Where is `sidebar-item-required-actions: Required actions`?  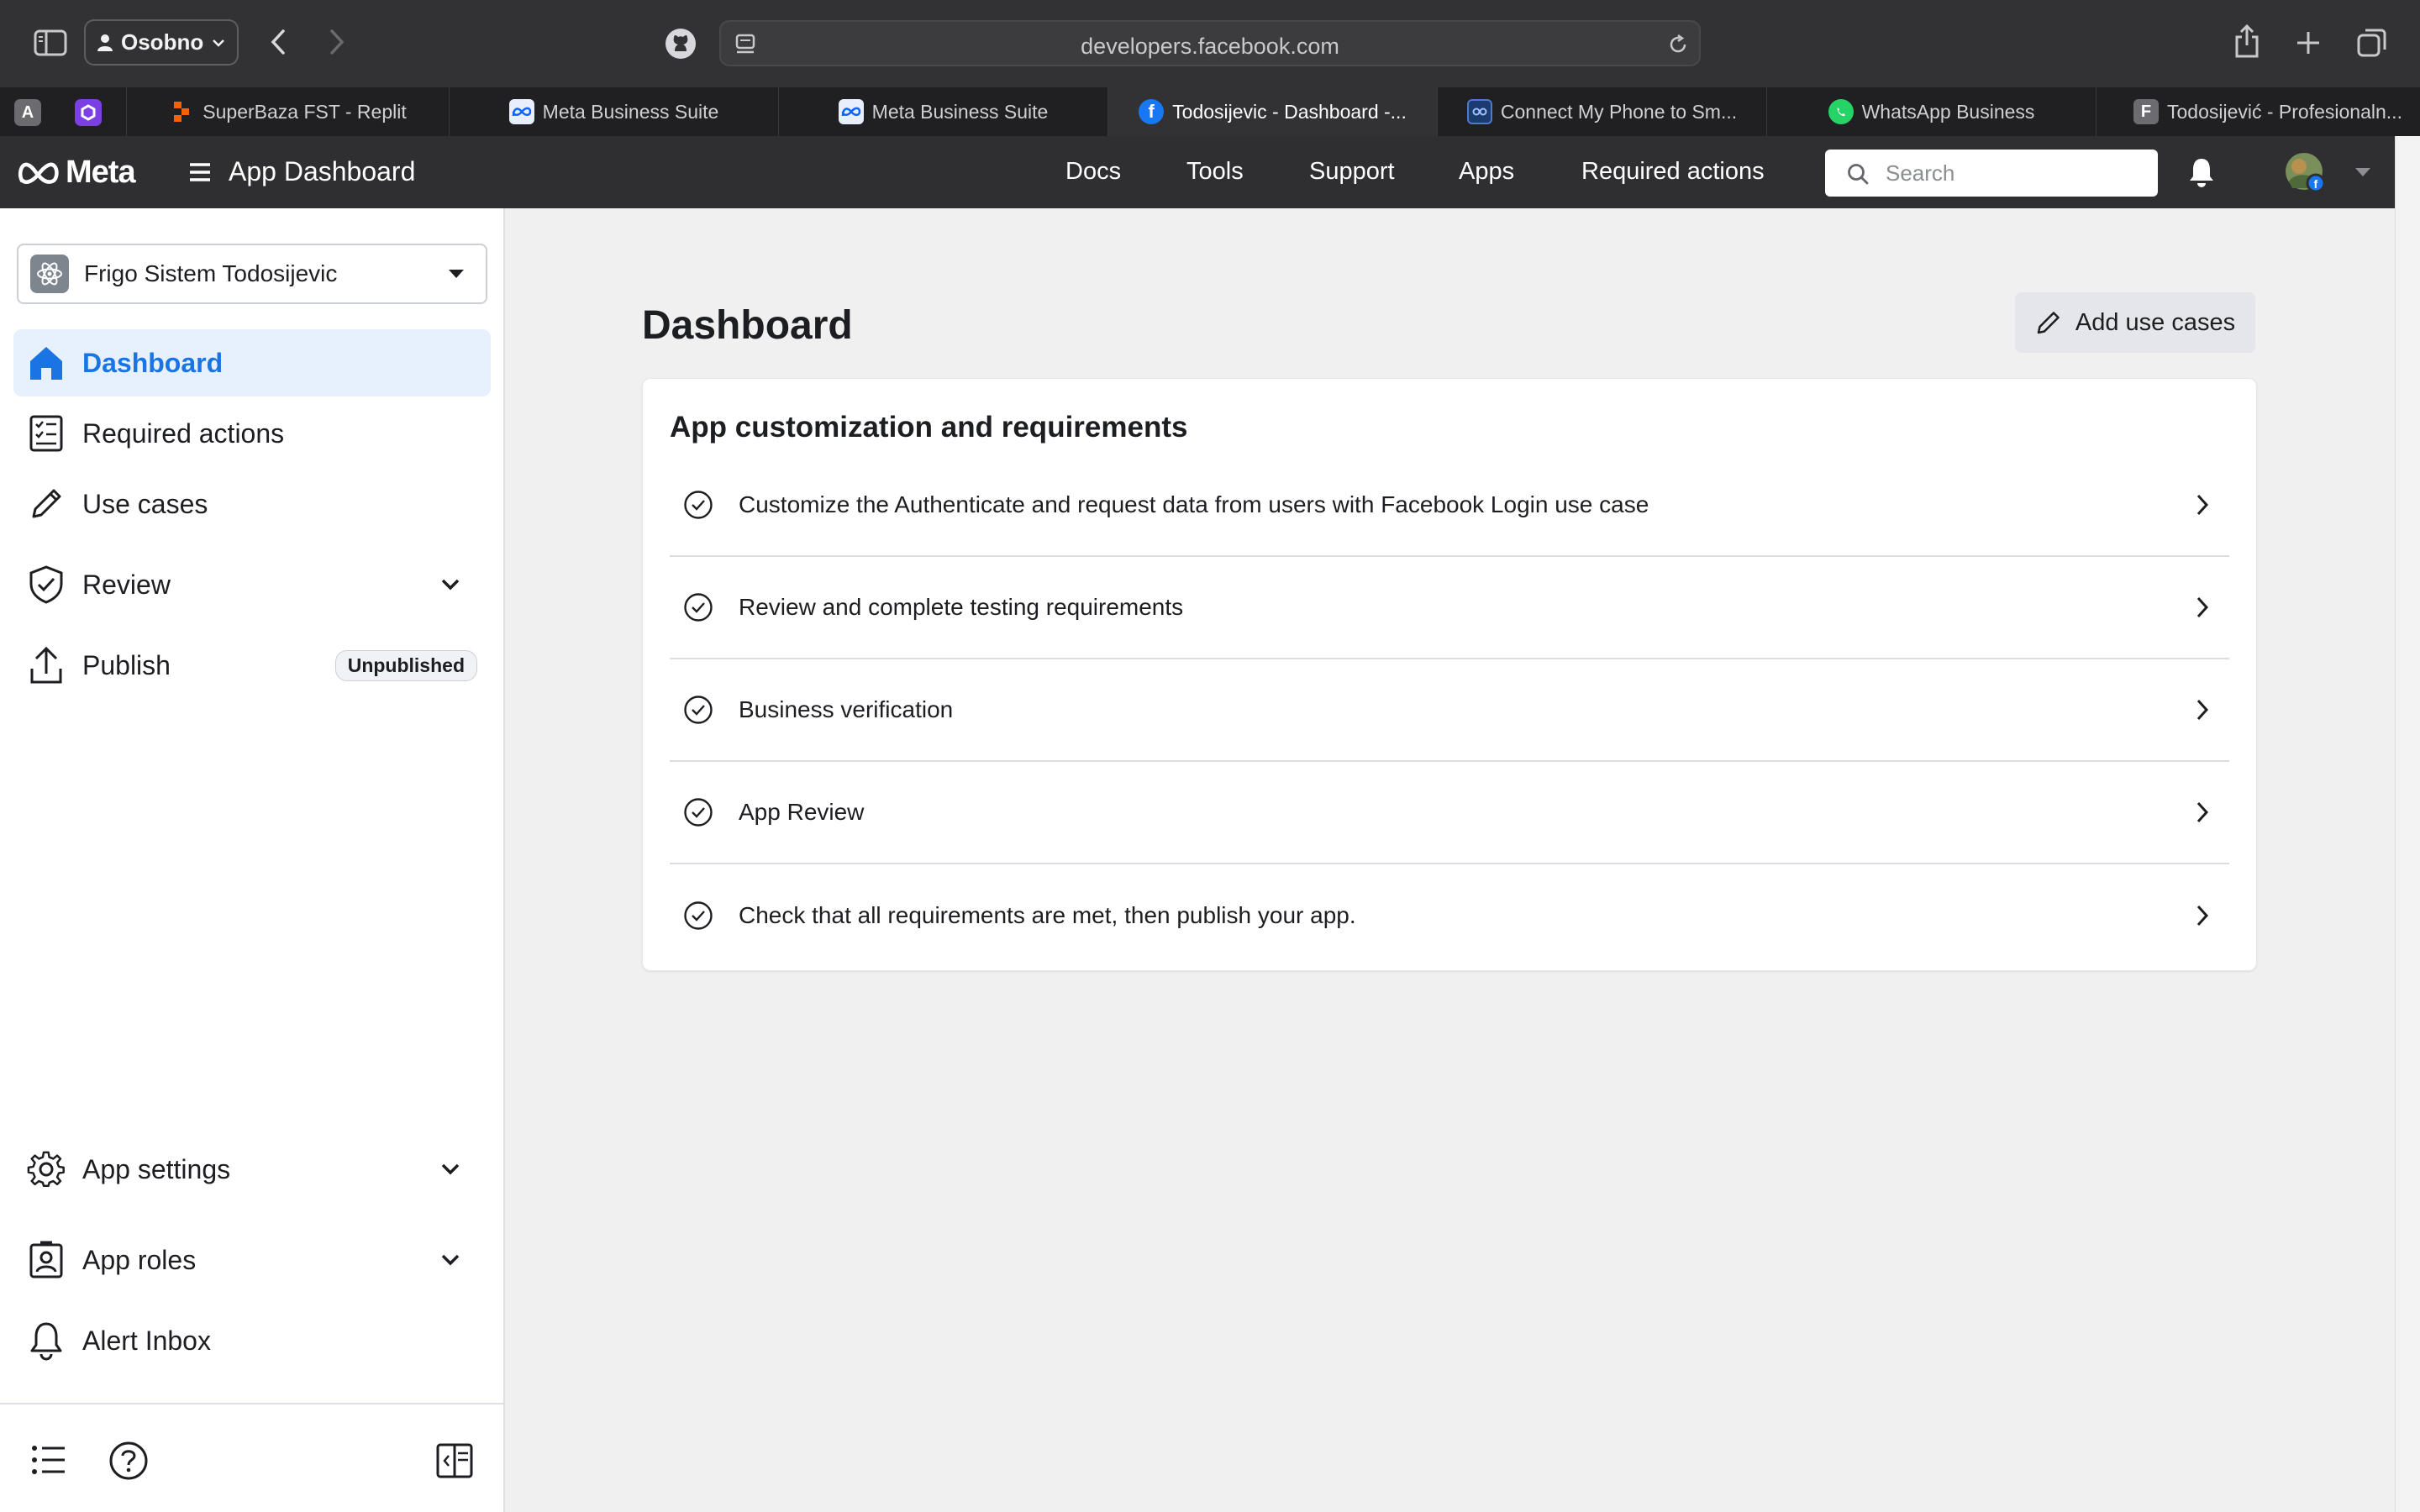
sidebar-item-required-actions: Required actions is located at coordinates (252, 433).